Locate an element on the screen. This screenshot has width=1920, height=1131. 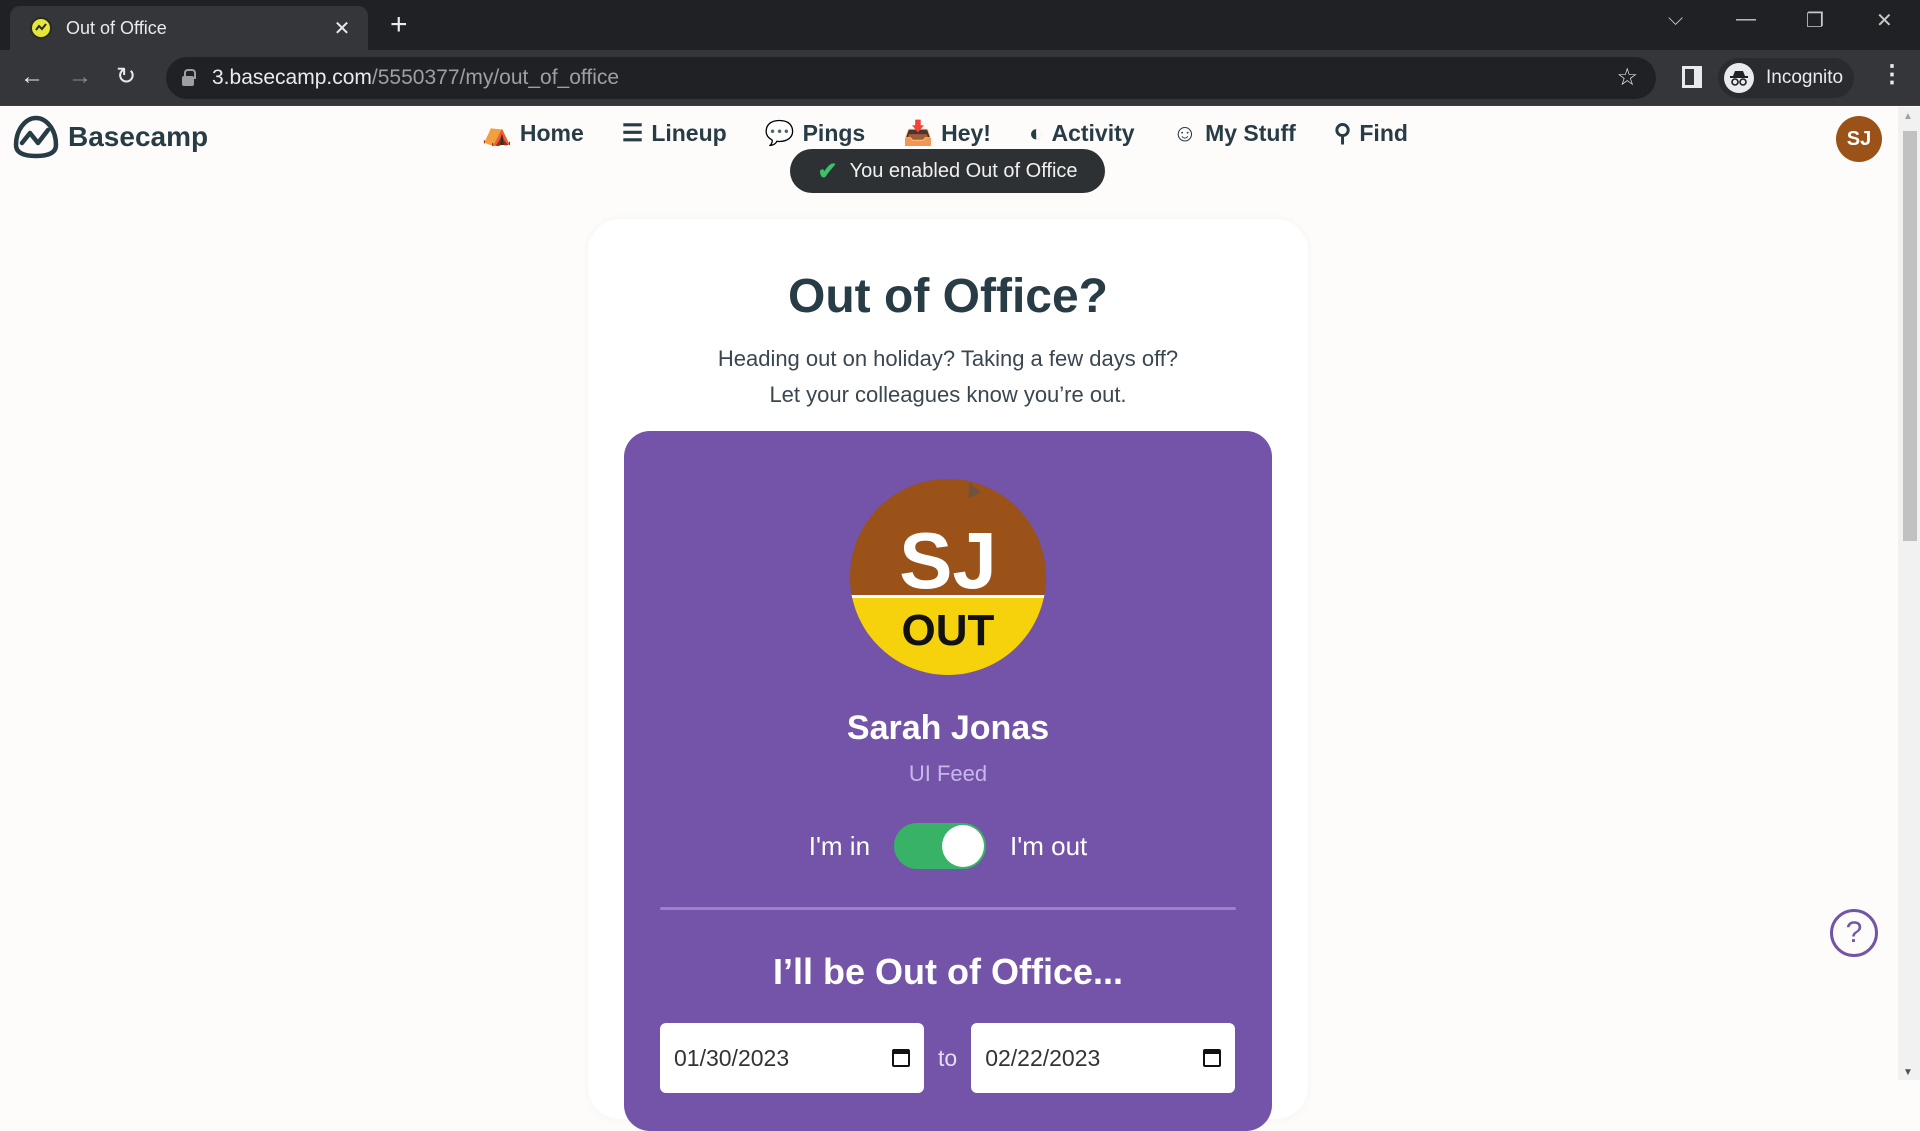
nav-home: ⛺ Home is located at coordinates (533, 133).